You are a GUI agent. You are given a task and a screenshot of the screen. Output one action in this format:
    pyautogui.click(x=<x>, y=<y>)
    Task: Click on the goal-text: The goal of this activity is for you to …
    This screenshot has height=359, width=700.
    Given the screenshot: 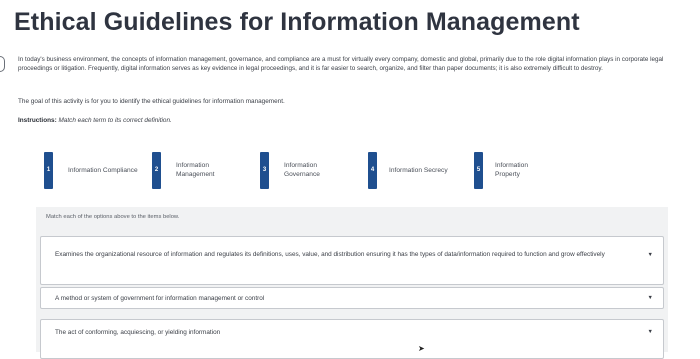 What is the action you would take?
    pyautogui.click(x=151, y=101)
    